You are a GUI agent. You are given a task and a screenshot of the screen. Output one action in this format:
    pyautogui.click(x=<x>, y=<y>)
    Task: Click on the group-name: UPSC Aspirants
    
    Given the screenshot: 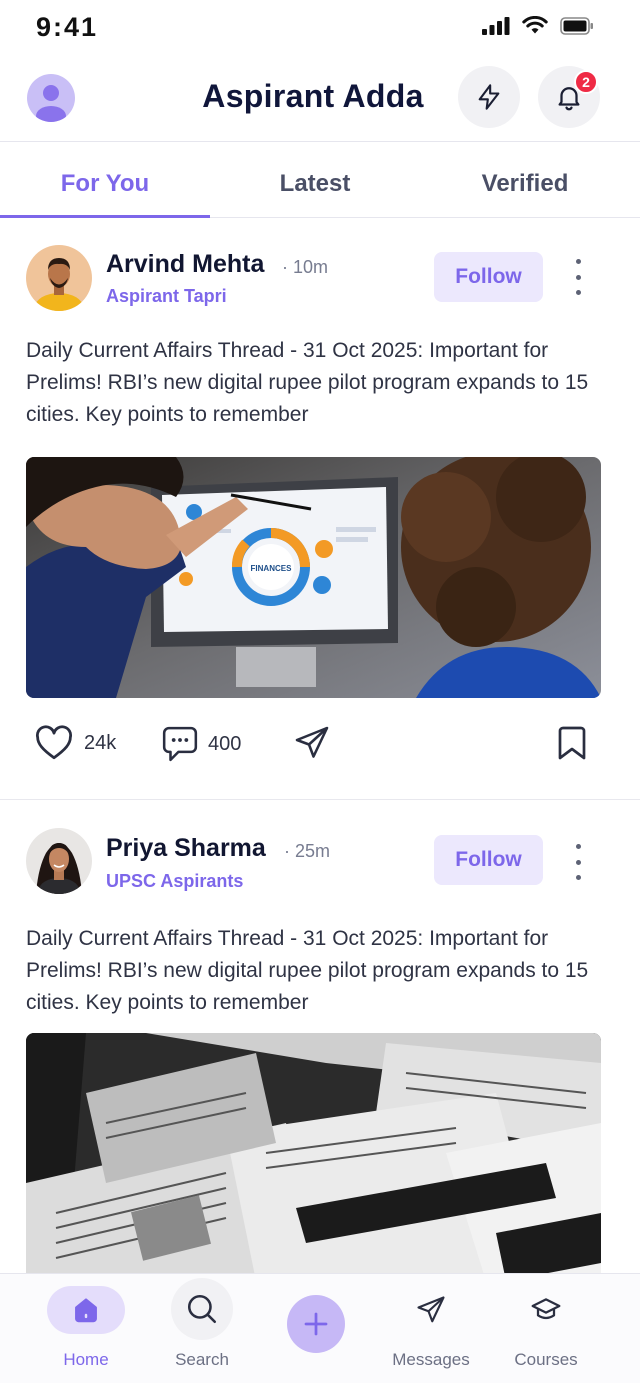 What is the action you would take?
    pyautogui.click(x=174, y=881)
    